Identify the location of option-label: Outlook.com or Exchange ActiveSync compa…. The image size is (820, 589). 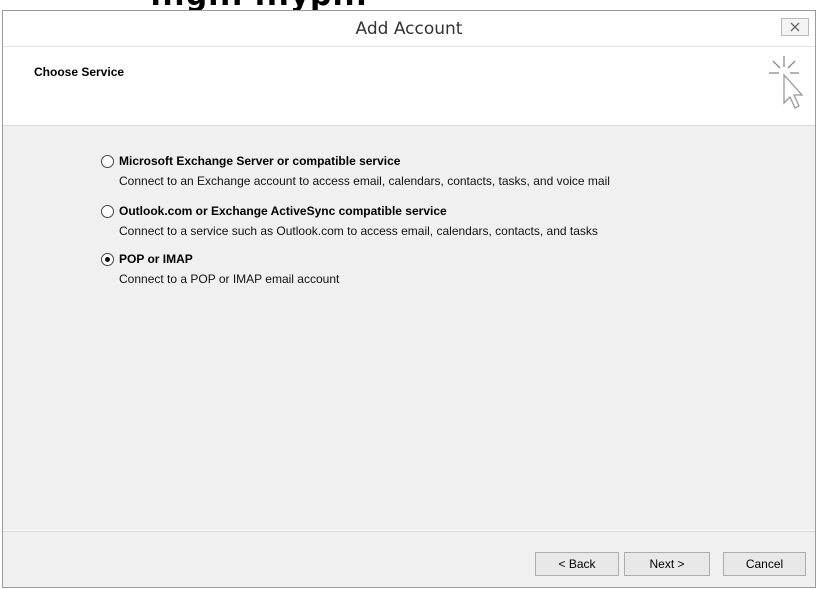
(283, 211).